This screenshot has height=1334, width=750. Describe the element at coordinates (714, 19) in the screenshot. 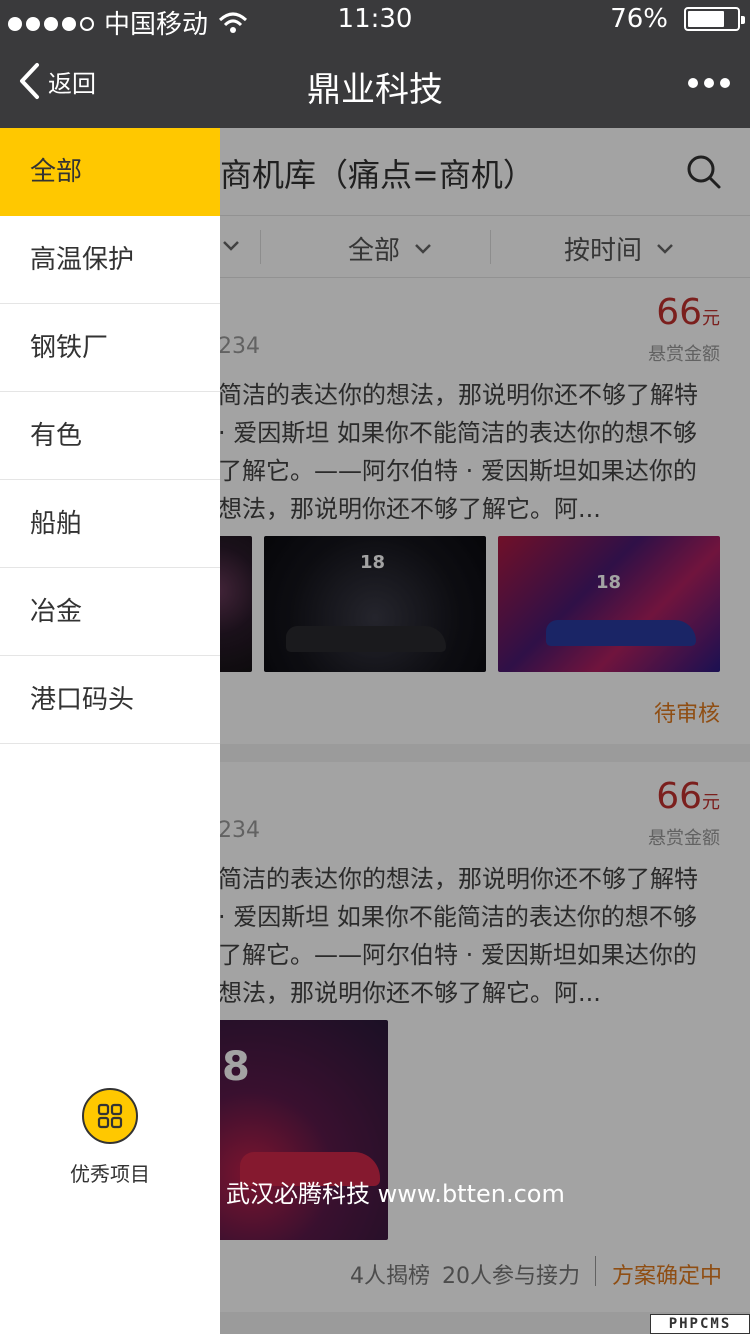

I see `battery-icon` at that location.